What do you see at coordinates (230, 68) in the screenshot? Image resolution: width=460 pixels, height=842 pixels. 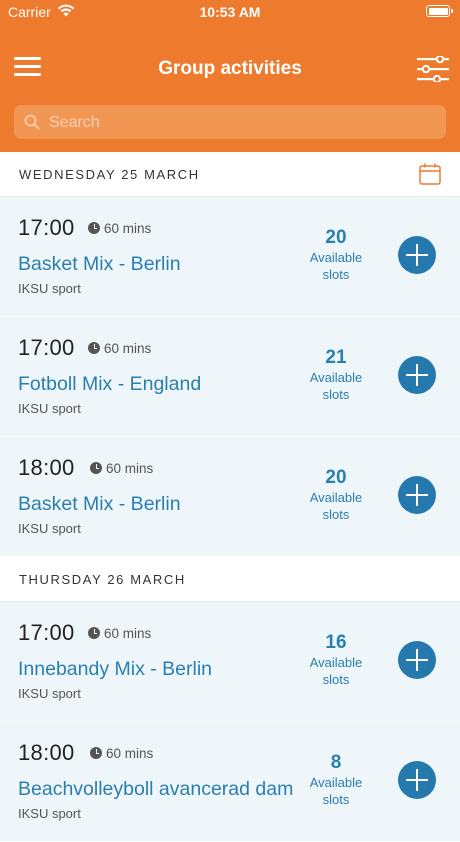 I see `page-title: Group activities` at bounding box center [230, 68].